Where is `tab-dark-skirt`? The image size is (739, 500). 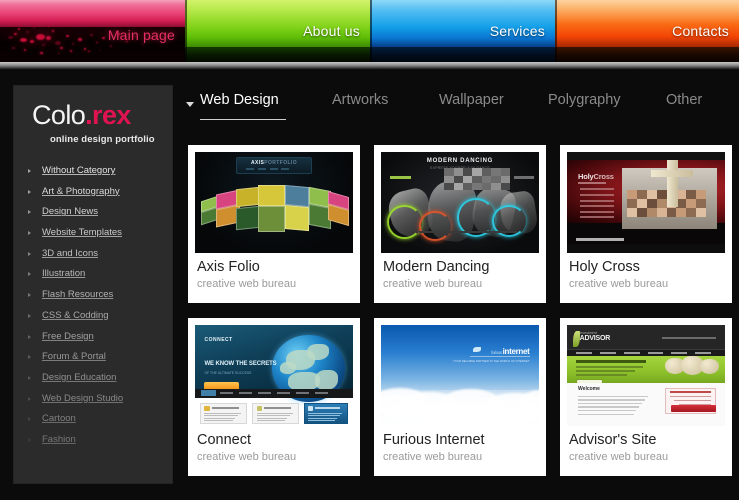
tab-dark-skirt is located at coordinates (277, 54).